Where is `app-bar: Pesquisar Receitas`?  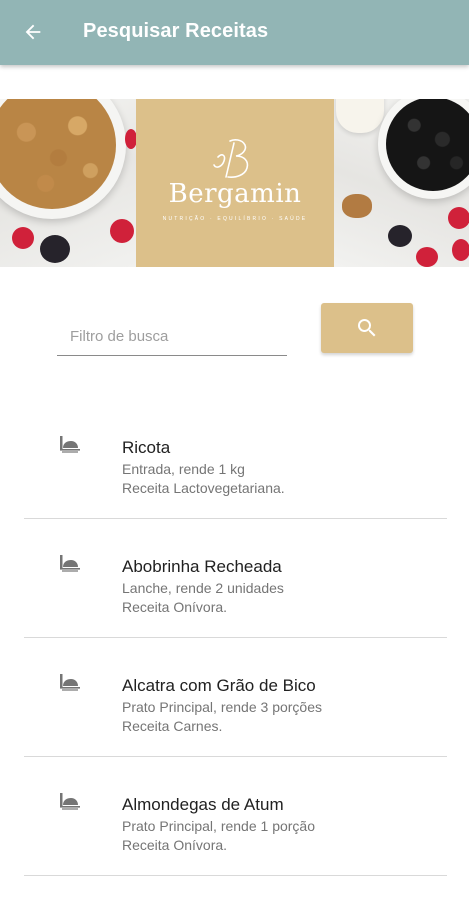
app-bar: Pesquisar Receitas is located at coordinates (234, 32).